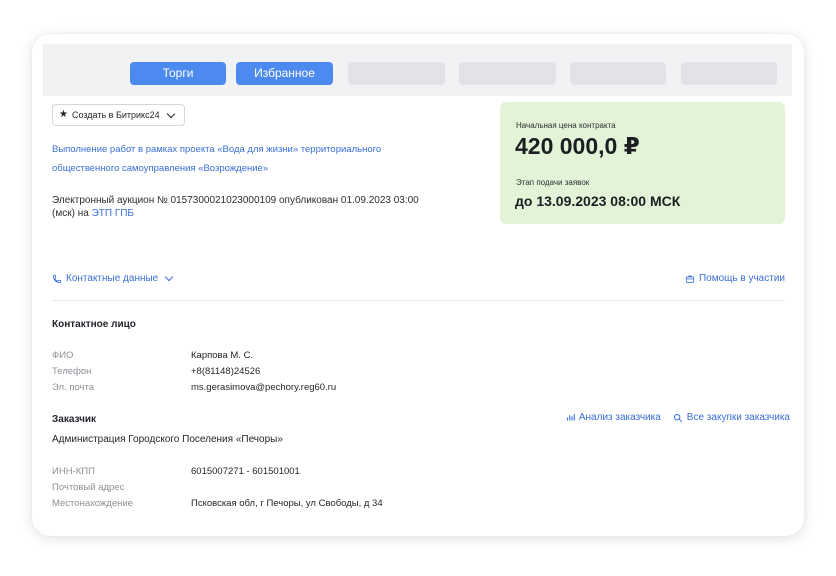 Image resolution: width=836 pixels, height=576 pixels. I want to click on tab-favorites: Избранное, so click(284, 73).